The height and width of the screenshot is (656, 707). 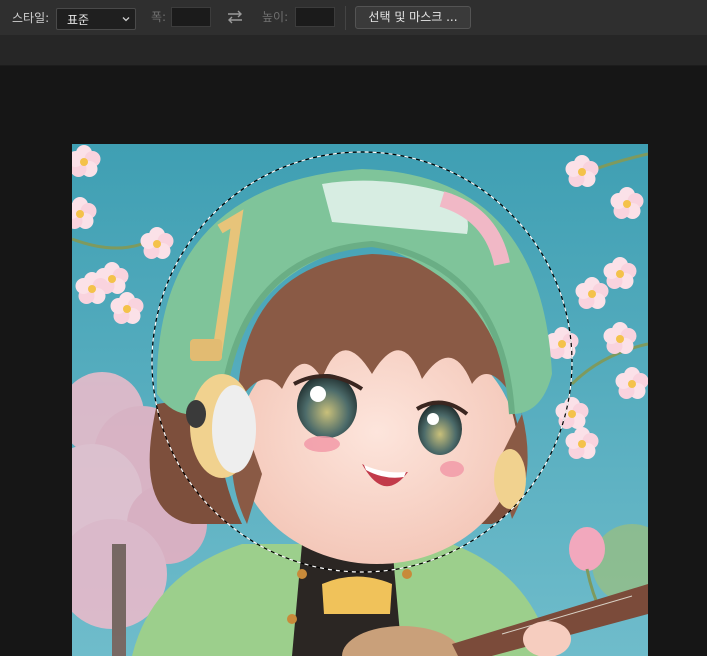 I want to click on style-dropdown-value: 표준, so click(x=78, y=20).